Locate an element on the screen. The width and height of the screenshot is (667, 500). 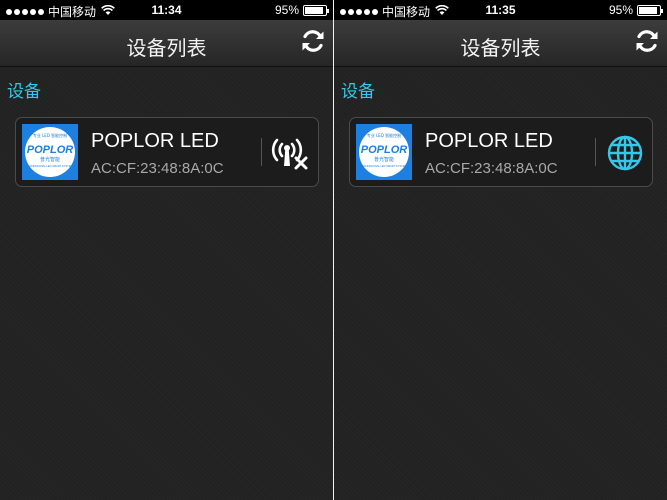
signal-disconnected-icon is located at coordinates (291, 153).